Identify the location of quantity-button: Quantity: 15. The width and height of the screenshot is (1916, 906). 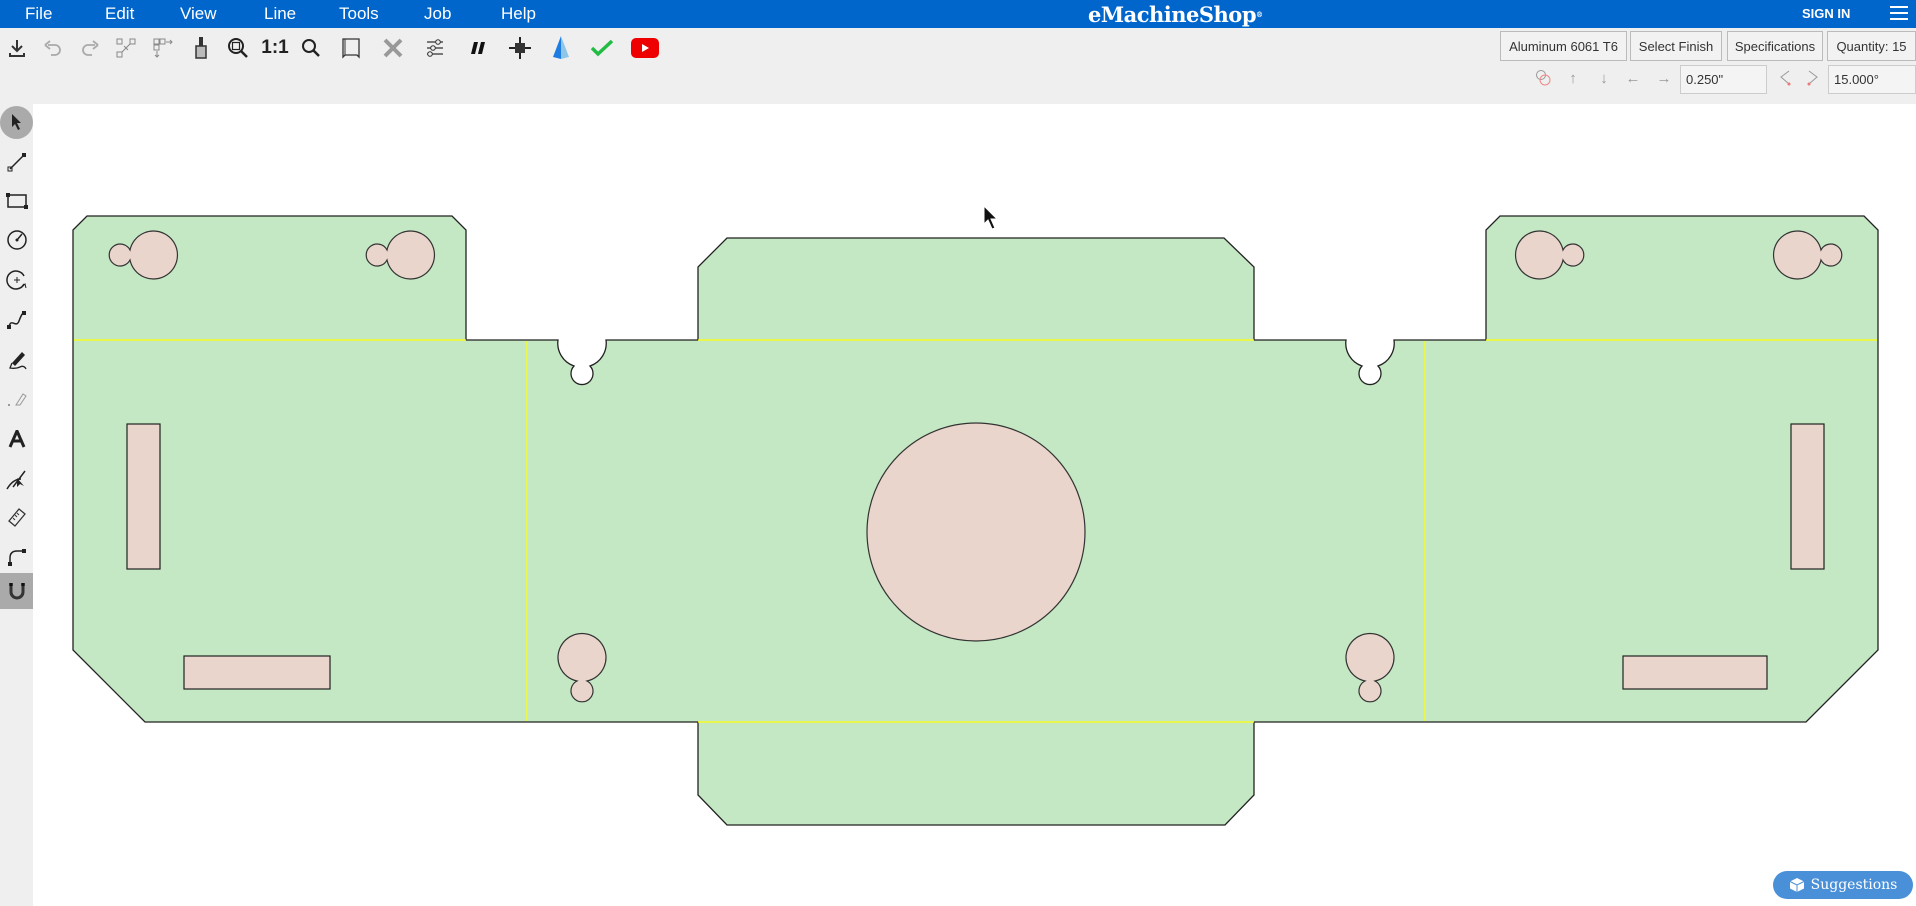
(1871, 46).